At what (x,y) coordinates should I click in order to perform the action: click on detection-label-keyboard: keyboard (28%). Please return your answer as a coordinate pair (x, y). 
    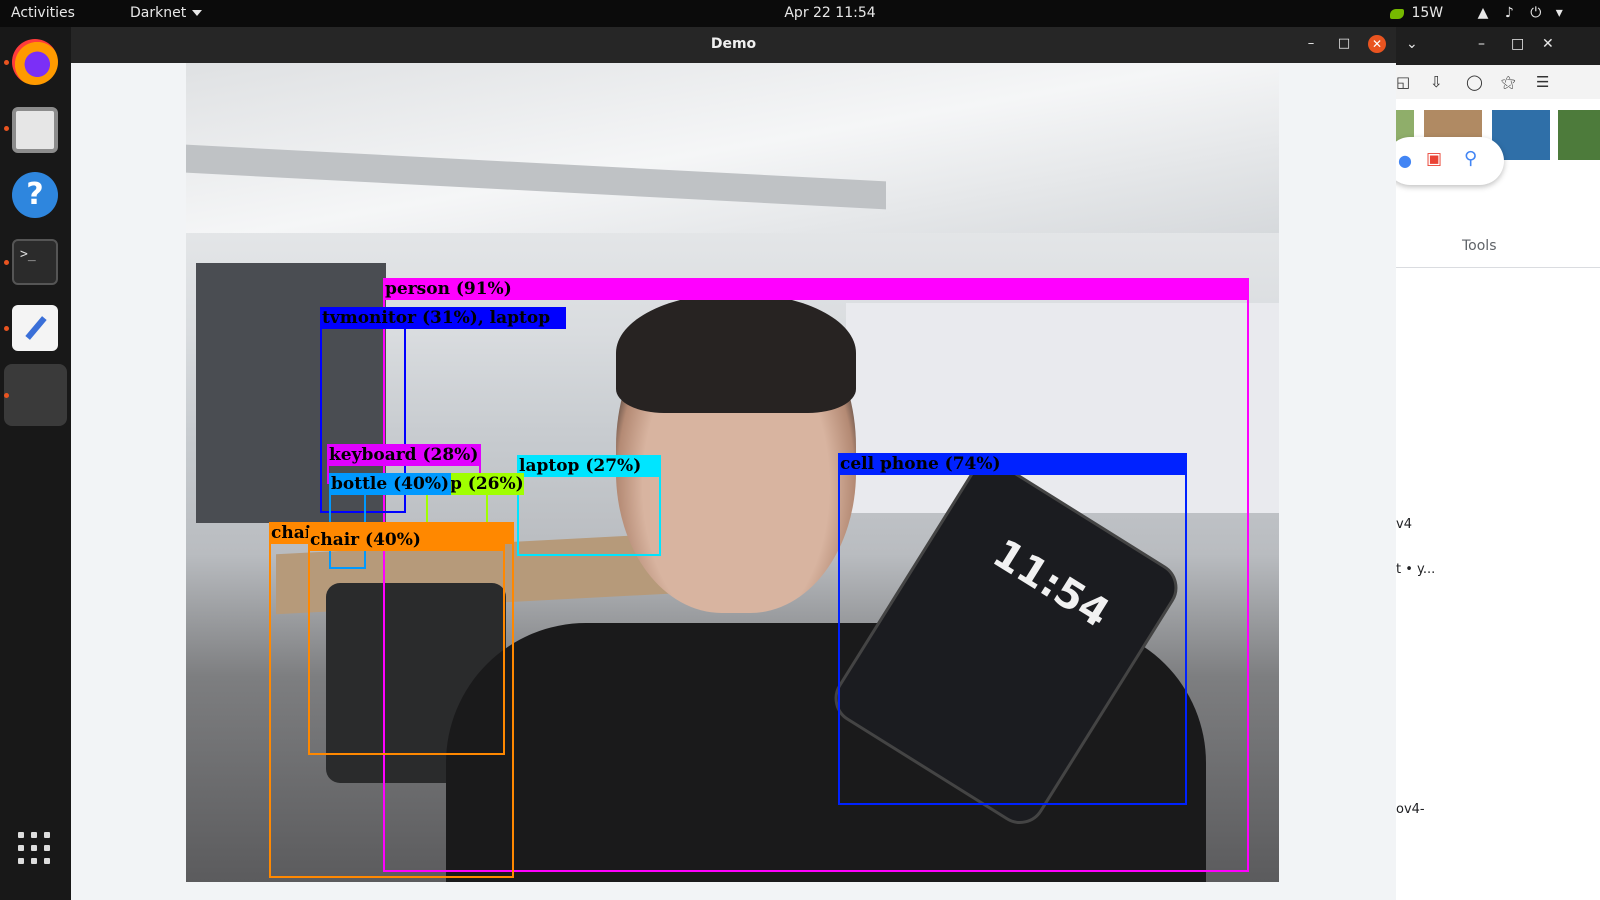
    Looking at the image, I should click on (404, 455).